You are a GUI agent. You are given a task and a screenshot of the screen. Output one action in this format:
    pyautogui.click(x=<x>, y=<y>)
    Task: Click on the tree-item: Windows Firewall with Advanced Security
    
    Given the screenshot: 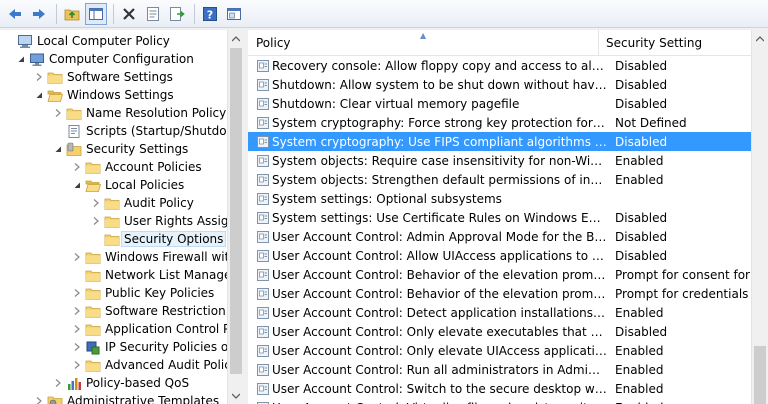 What is the action you would take?
    pyautogui.click(x=157, y=257)
    